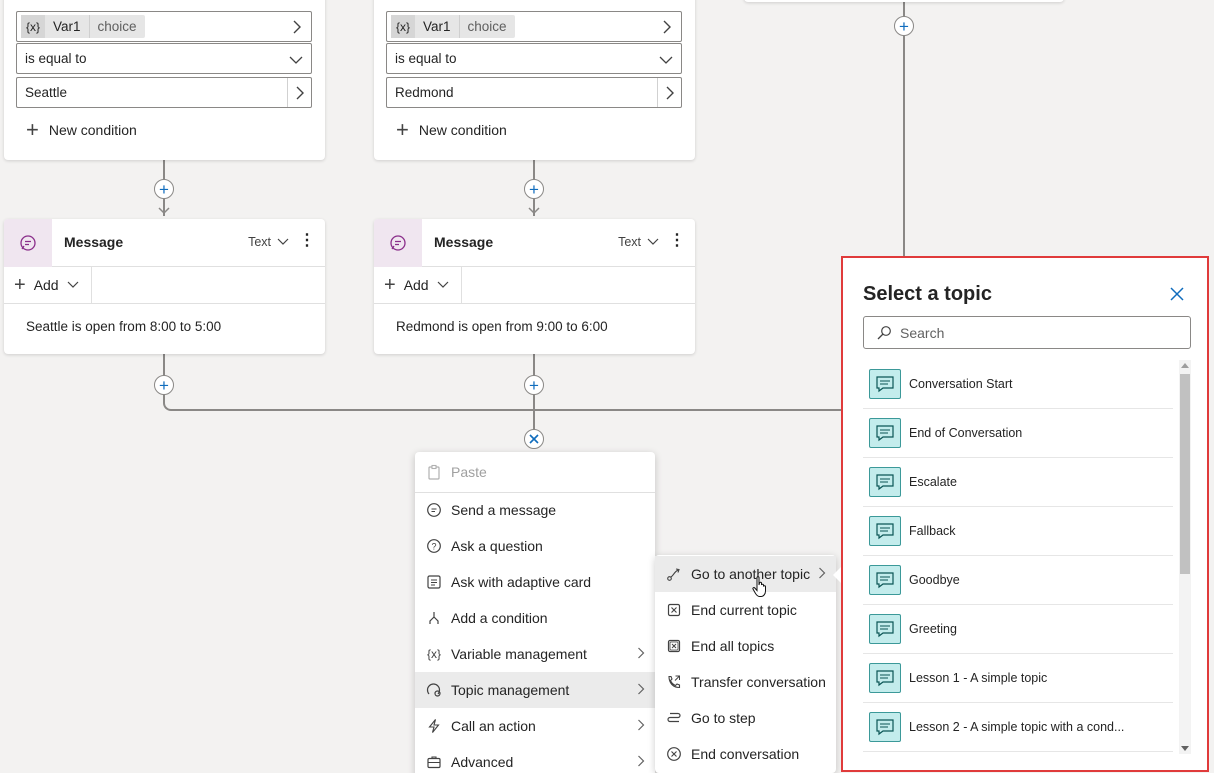 Image resolution: width=1214 pixels, height=773 pixels. What do you see at coordinates (674, 574) in the screenshot?
I see `redirect-icon` at bounding box center [674, 574].